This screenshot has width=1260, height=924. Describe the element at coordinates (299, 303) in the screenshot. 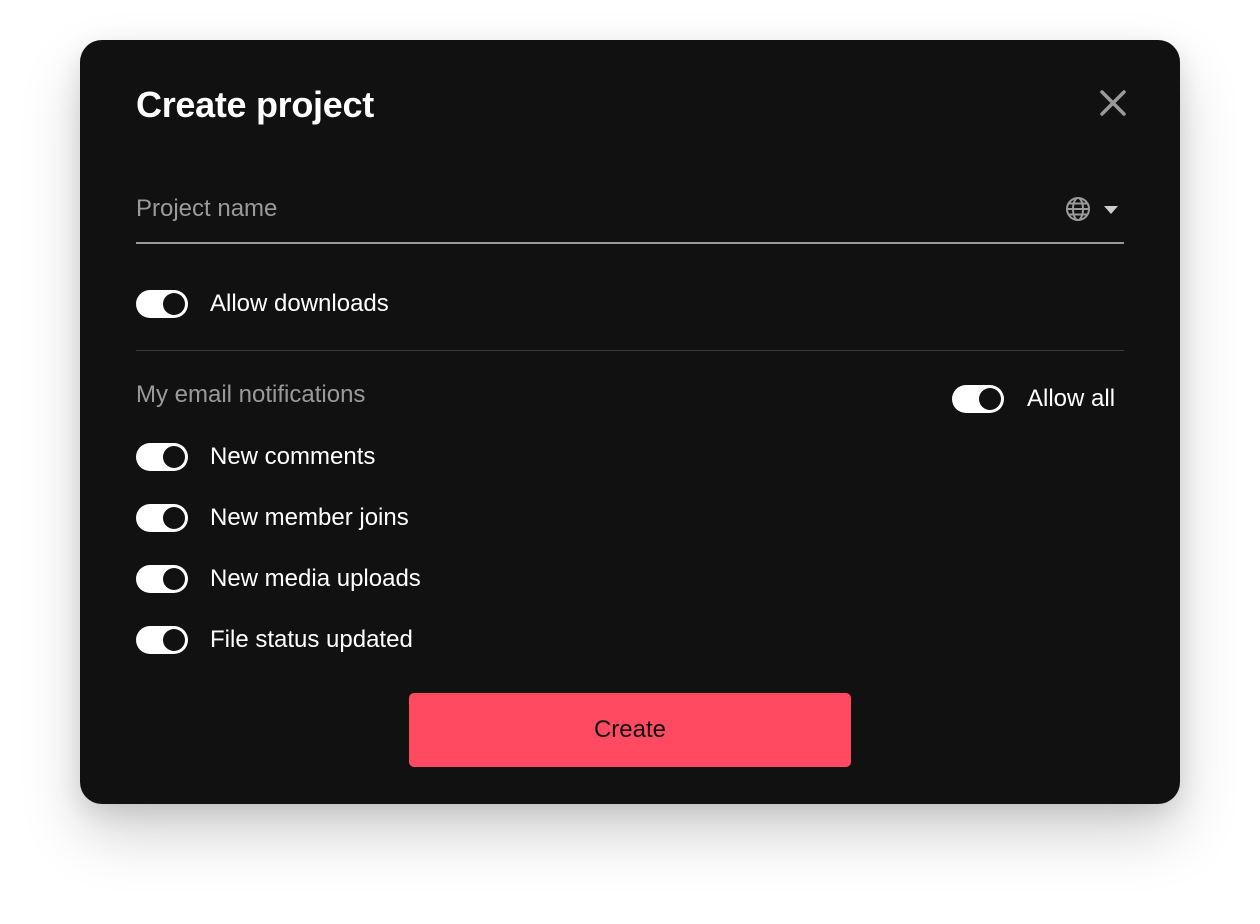

I see `allow-downloads-label: Allow downloads` at that location.